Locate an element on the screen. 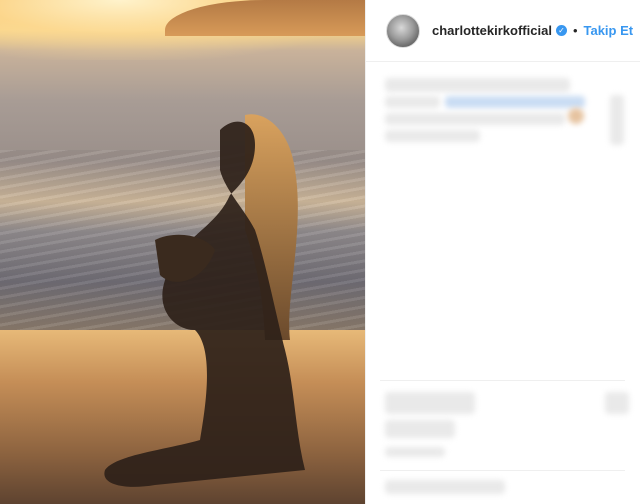  blurred-emoji is located at coordinates (576, 116).